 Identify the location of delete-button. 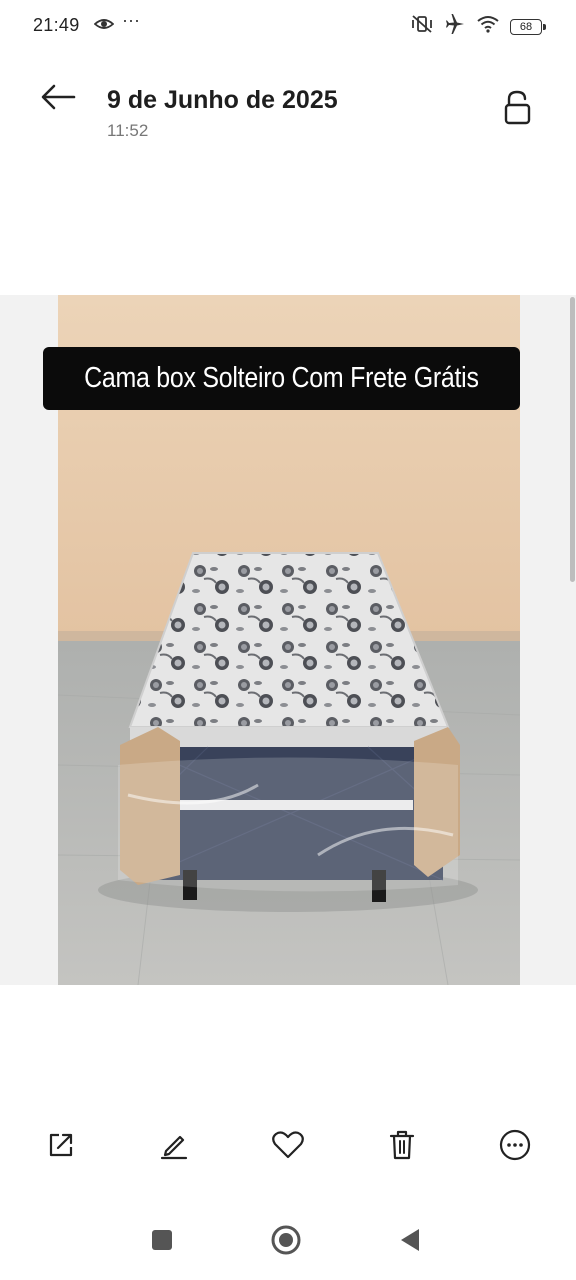
(402, 1145).